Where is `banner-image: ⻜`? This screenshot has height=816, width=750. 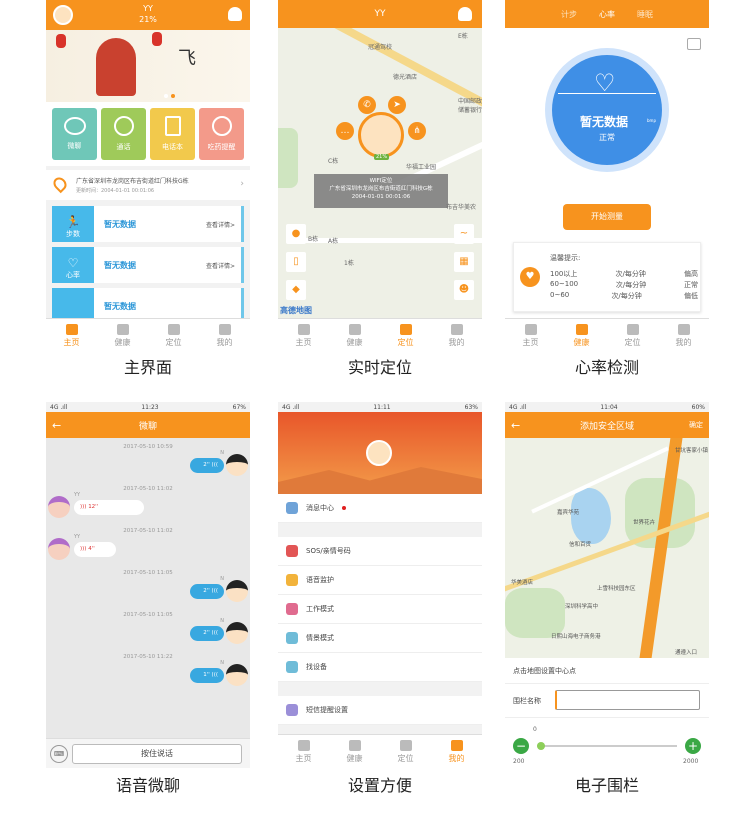 banner-image: ⻜ is located at coordinates (148, 66).